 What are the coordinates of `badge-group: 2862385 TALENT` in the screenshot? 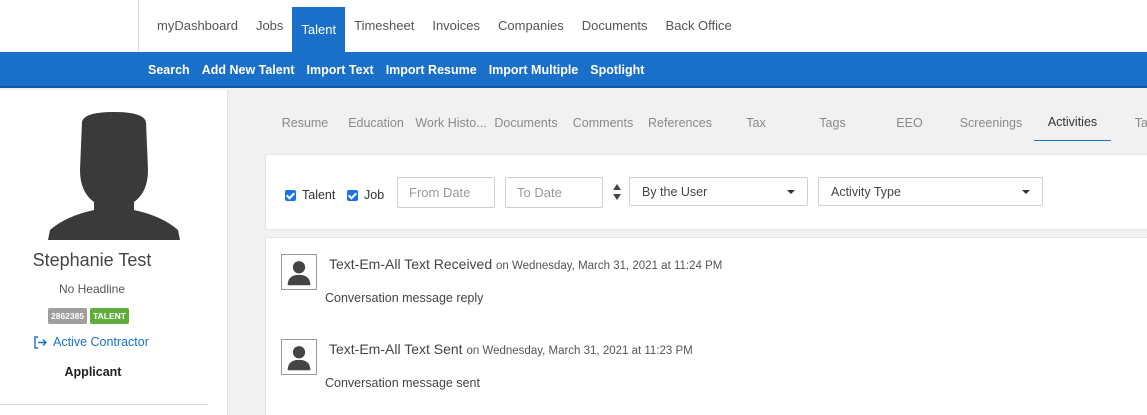 It's located at (88, 316).